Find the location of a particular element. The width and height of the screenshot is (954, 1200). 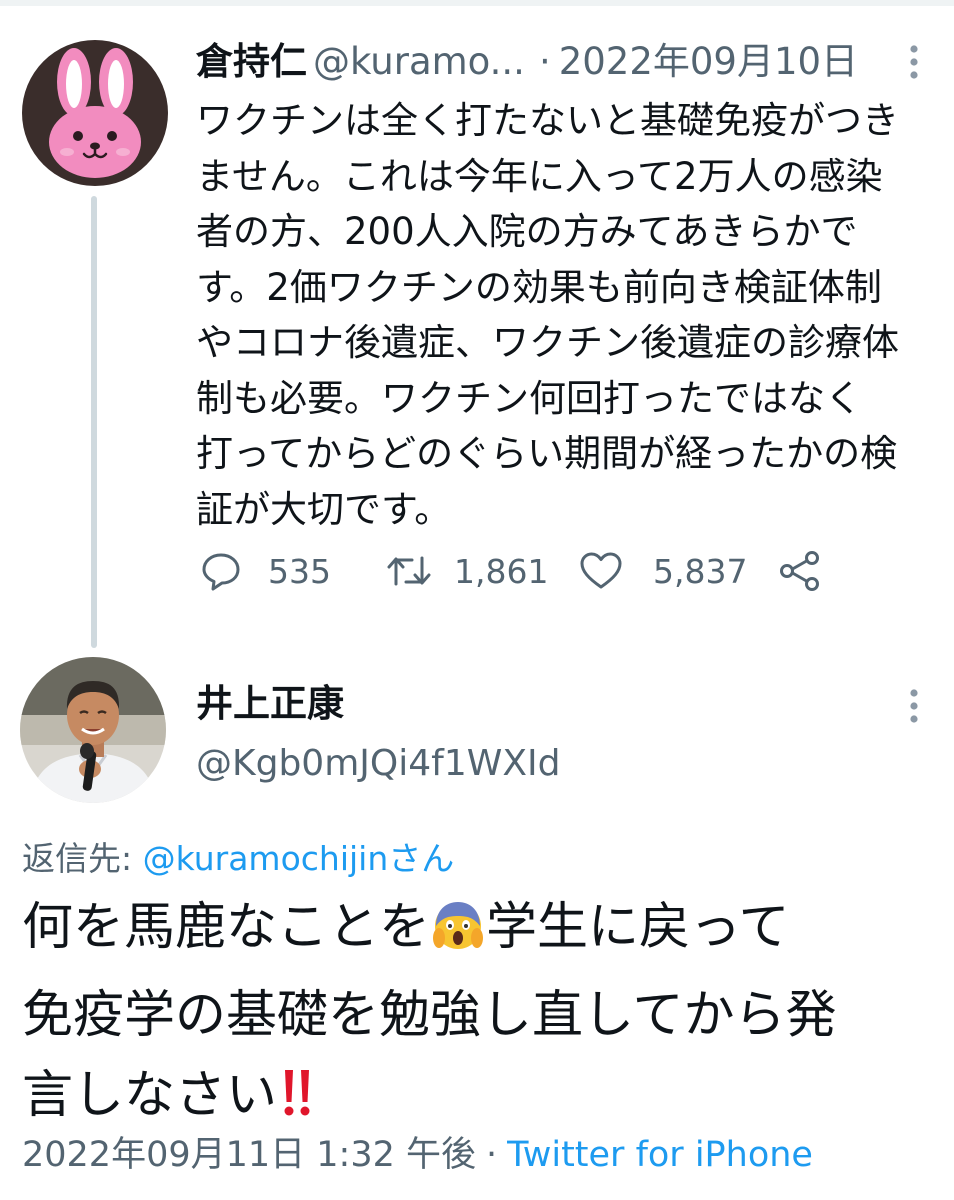

tweet-text-line: す。2価ワクチンの効果も前向き検証体制 is located at coordinates (539, 287).